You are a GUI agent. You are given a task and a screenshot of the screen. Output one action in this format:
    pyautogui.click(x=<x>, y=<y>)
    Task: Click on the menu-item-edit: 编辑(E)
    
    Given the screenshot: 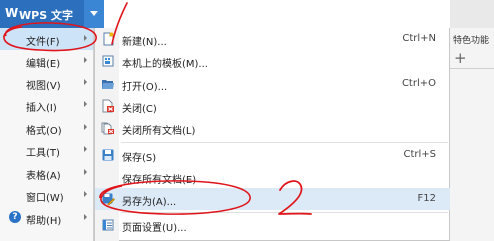 What is the action you would take?
    pyautogui.click(x=46, y=61)
    